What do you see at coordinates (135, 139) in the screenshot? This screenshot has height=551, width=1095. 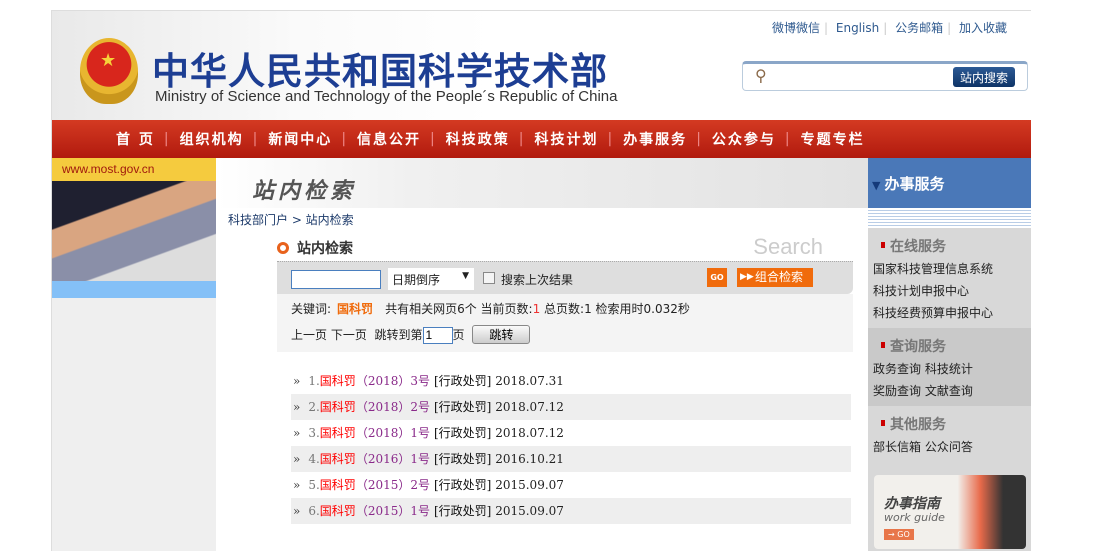 I see `nav-home: 首 页` at bounding box center [135, 139].